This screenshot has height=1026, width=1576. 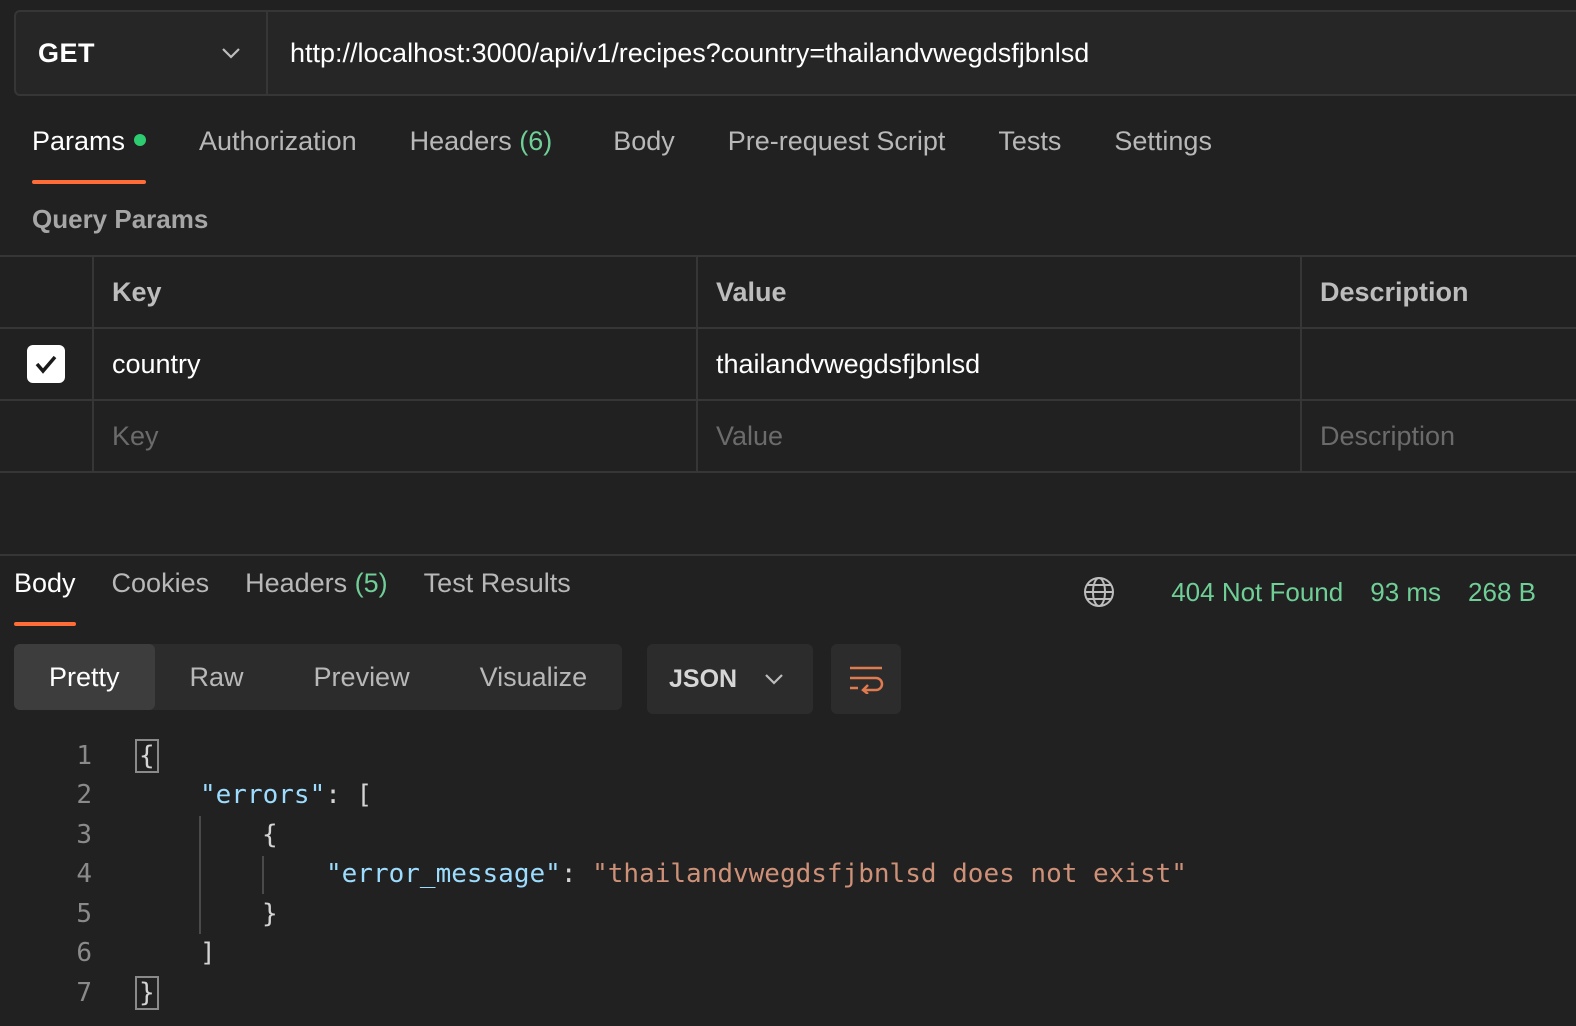 I want to click on code-line: 2 "errors": [, so click(x=788, y=796).